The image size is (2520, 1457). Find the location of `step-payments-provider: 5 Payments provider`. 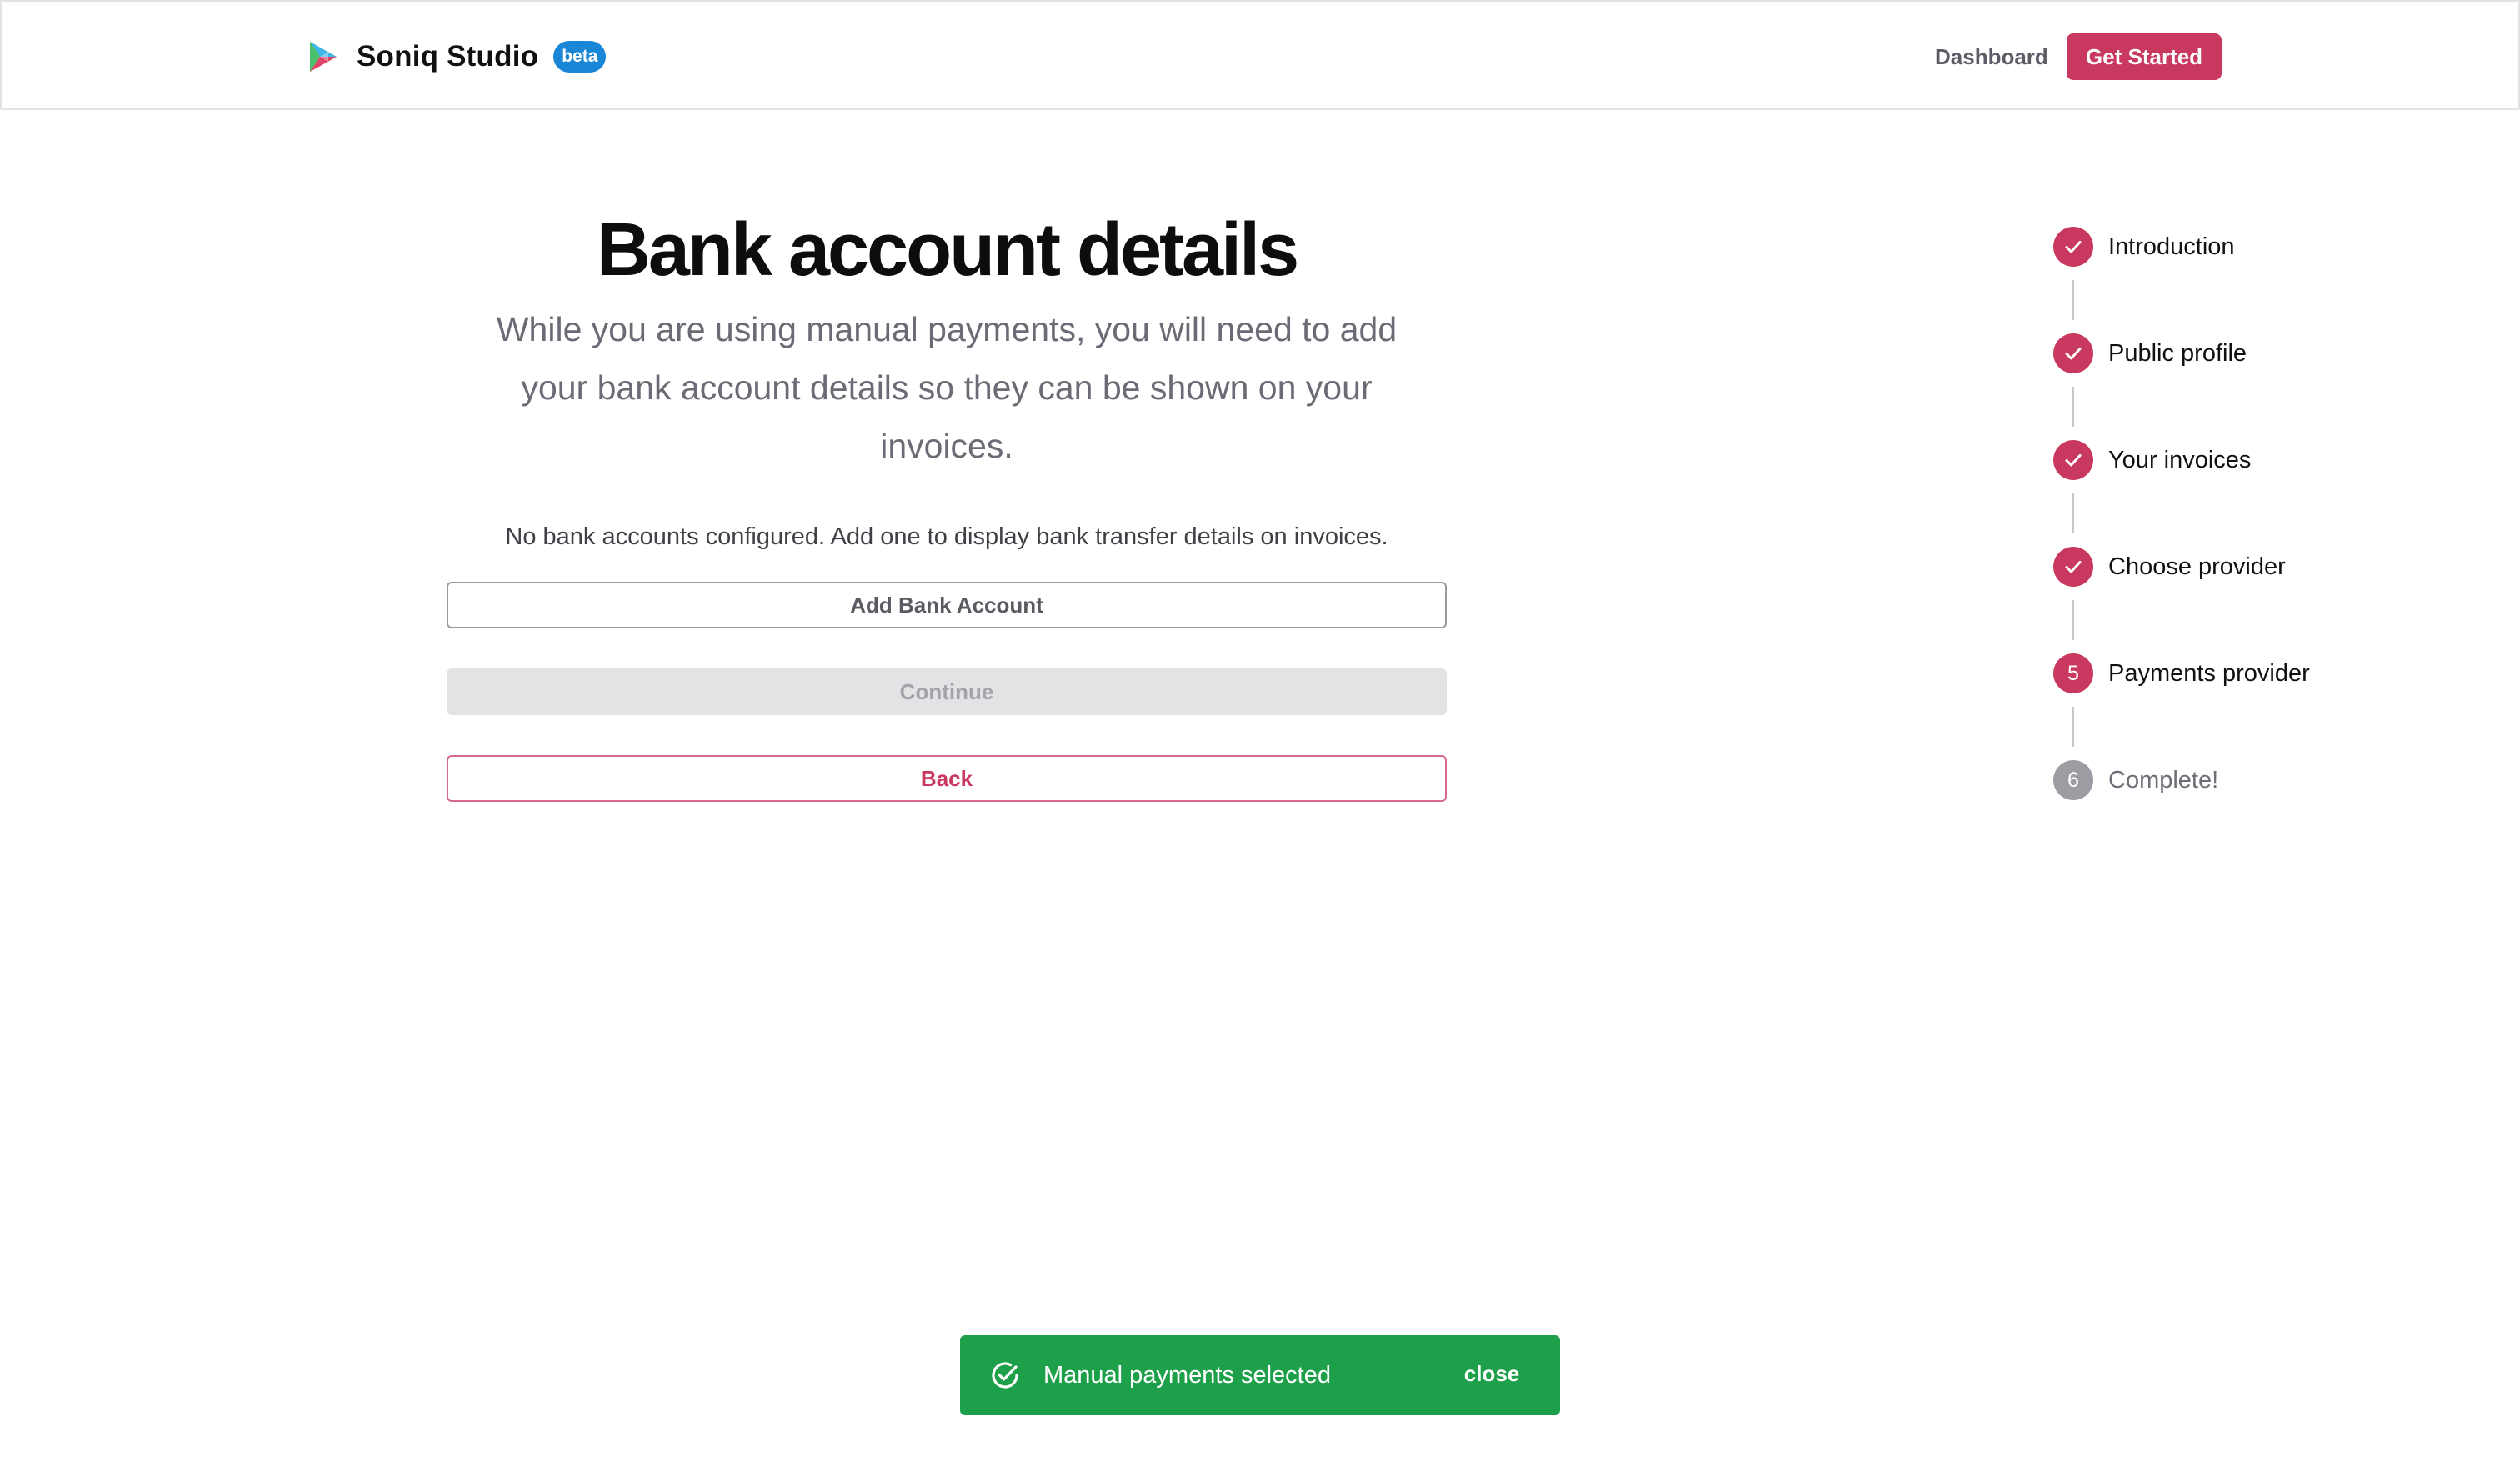

step-payments-provider: 5 Payments provider is located at coordinates (2181, 700).